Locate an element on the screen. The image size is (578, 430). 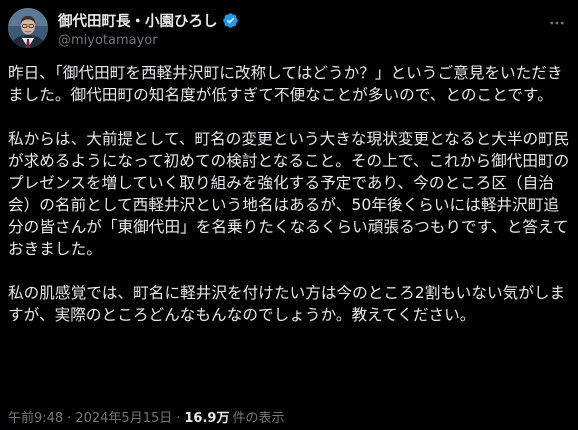
avatar is located at coordinates (28, 28).